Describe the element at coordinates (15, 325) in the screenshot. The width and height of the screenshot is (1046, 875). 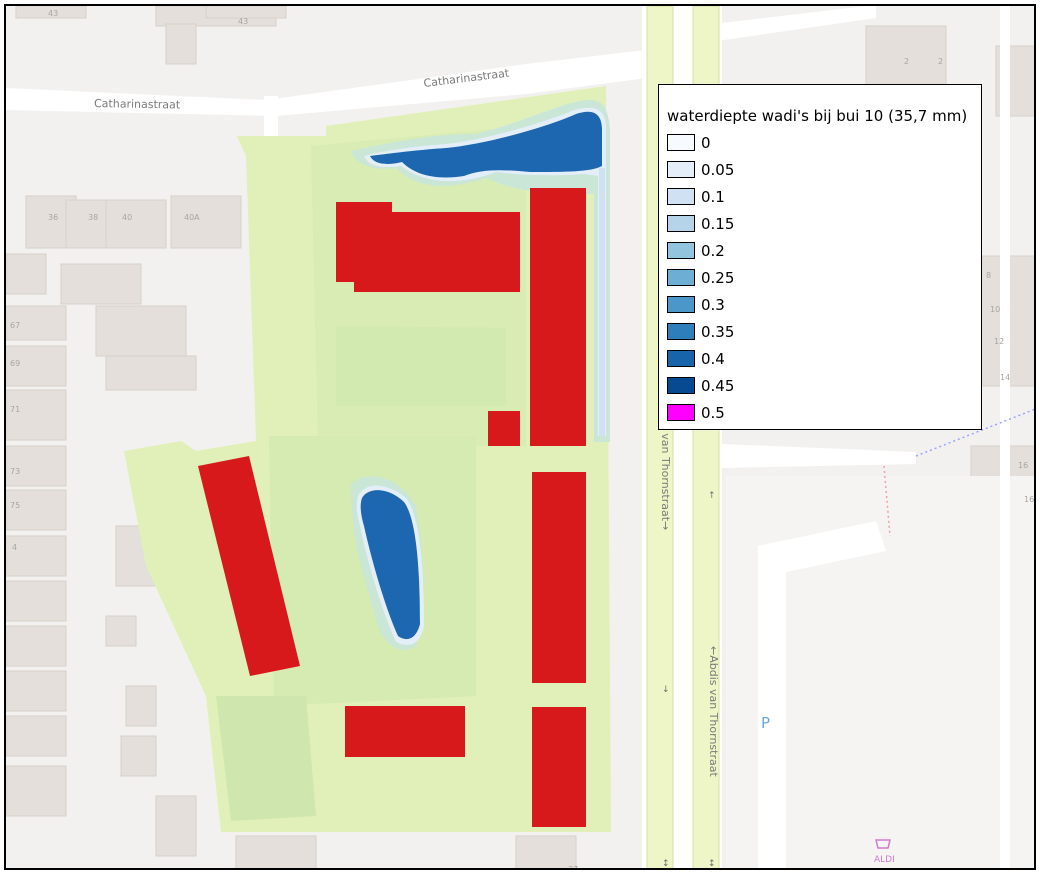
I see `svg-text: 67` at that location.